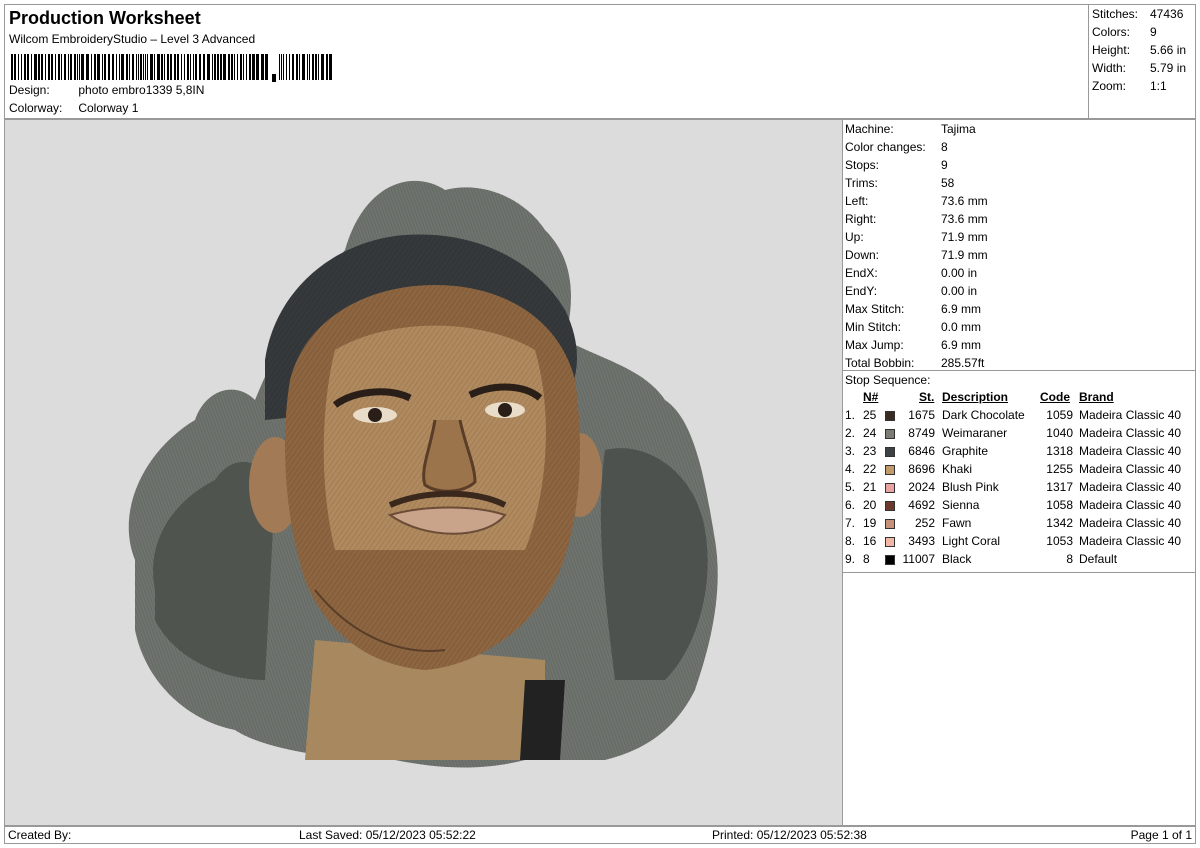 This screenshot has height=848, width=1200. What do you see at coordinates (924, 523) in the screenshot?
I see `seq-stitches: 252` at bounding box center [924, 523].